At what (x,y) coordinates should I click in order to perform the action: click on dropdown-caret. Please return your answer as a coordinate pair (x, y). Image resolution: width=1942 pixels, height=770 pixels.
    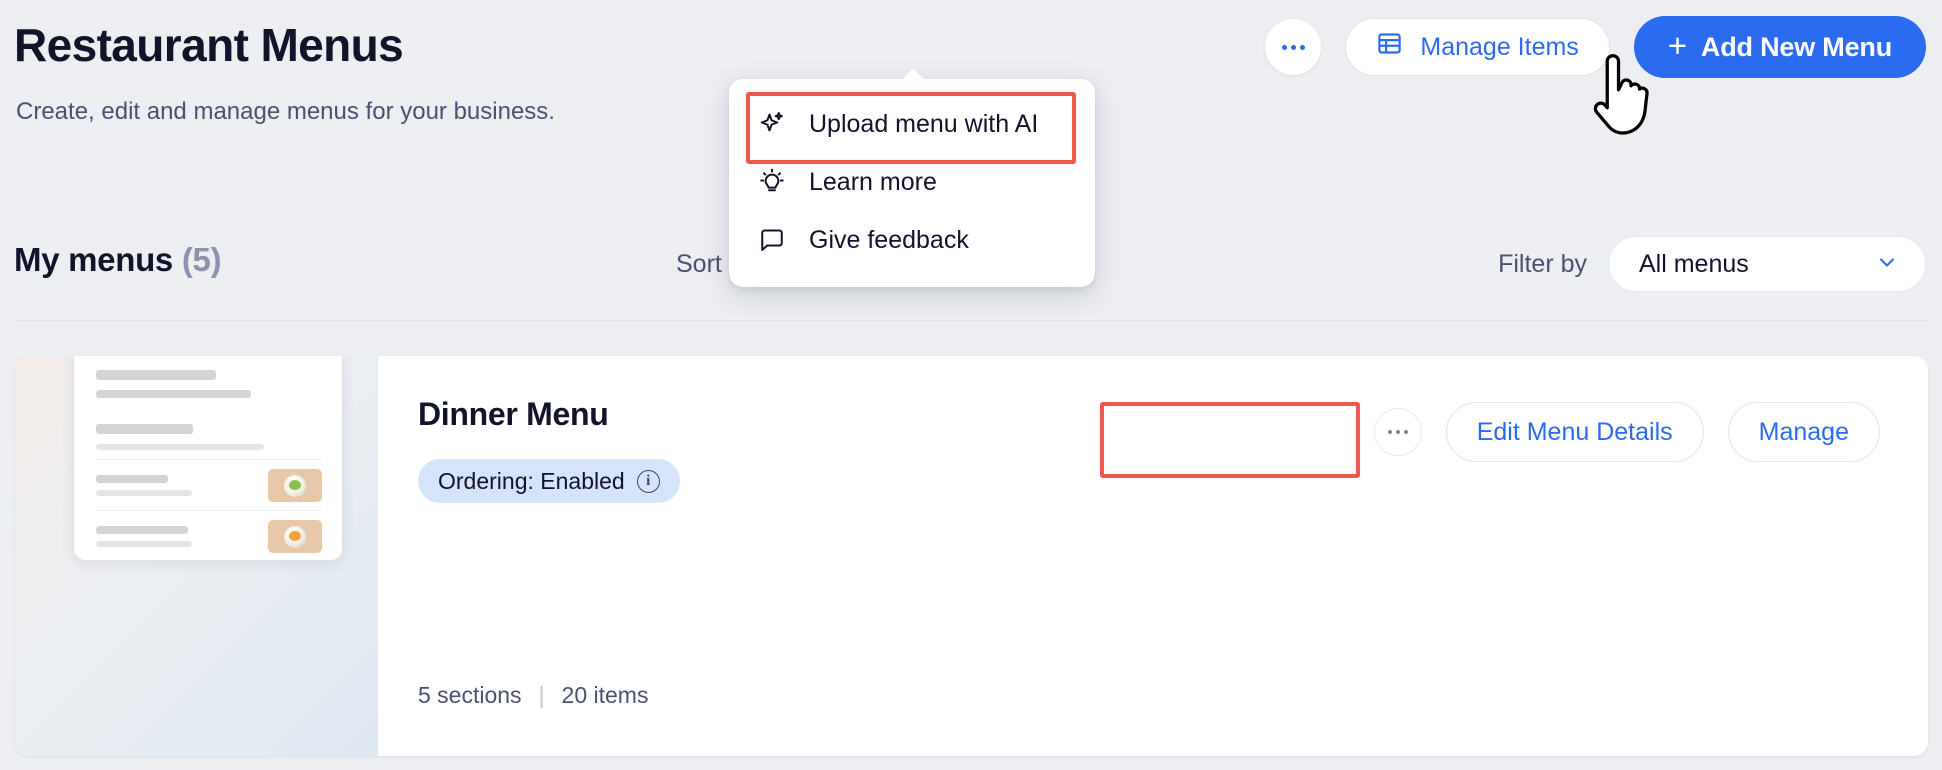
    Looking at the image, I should click on (913, 74).